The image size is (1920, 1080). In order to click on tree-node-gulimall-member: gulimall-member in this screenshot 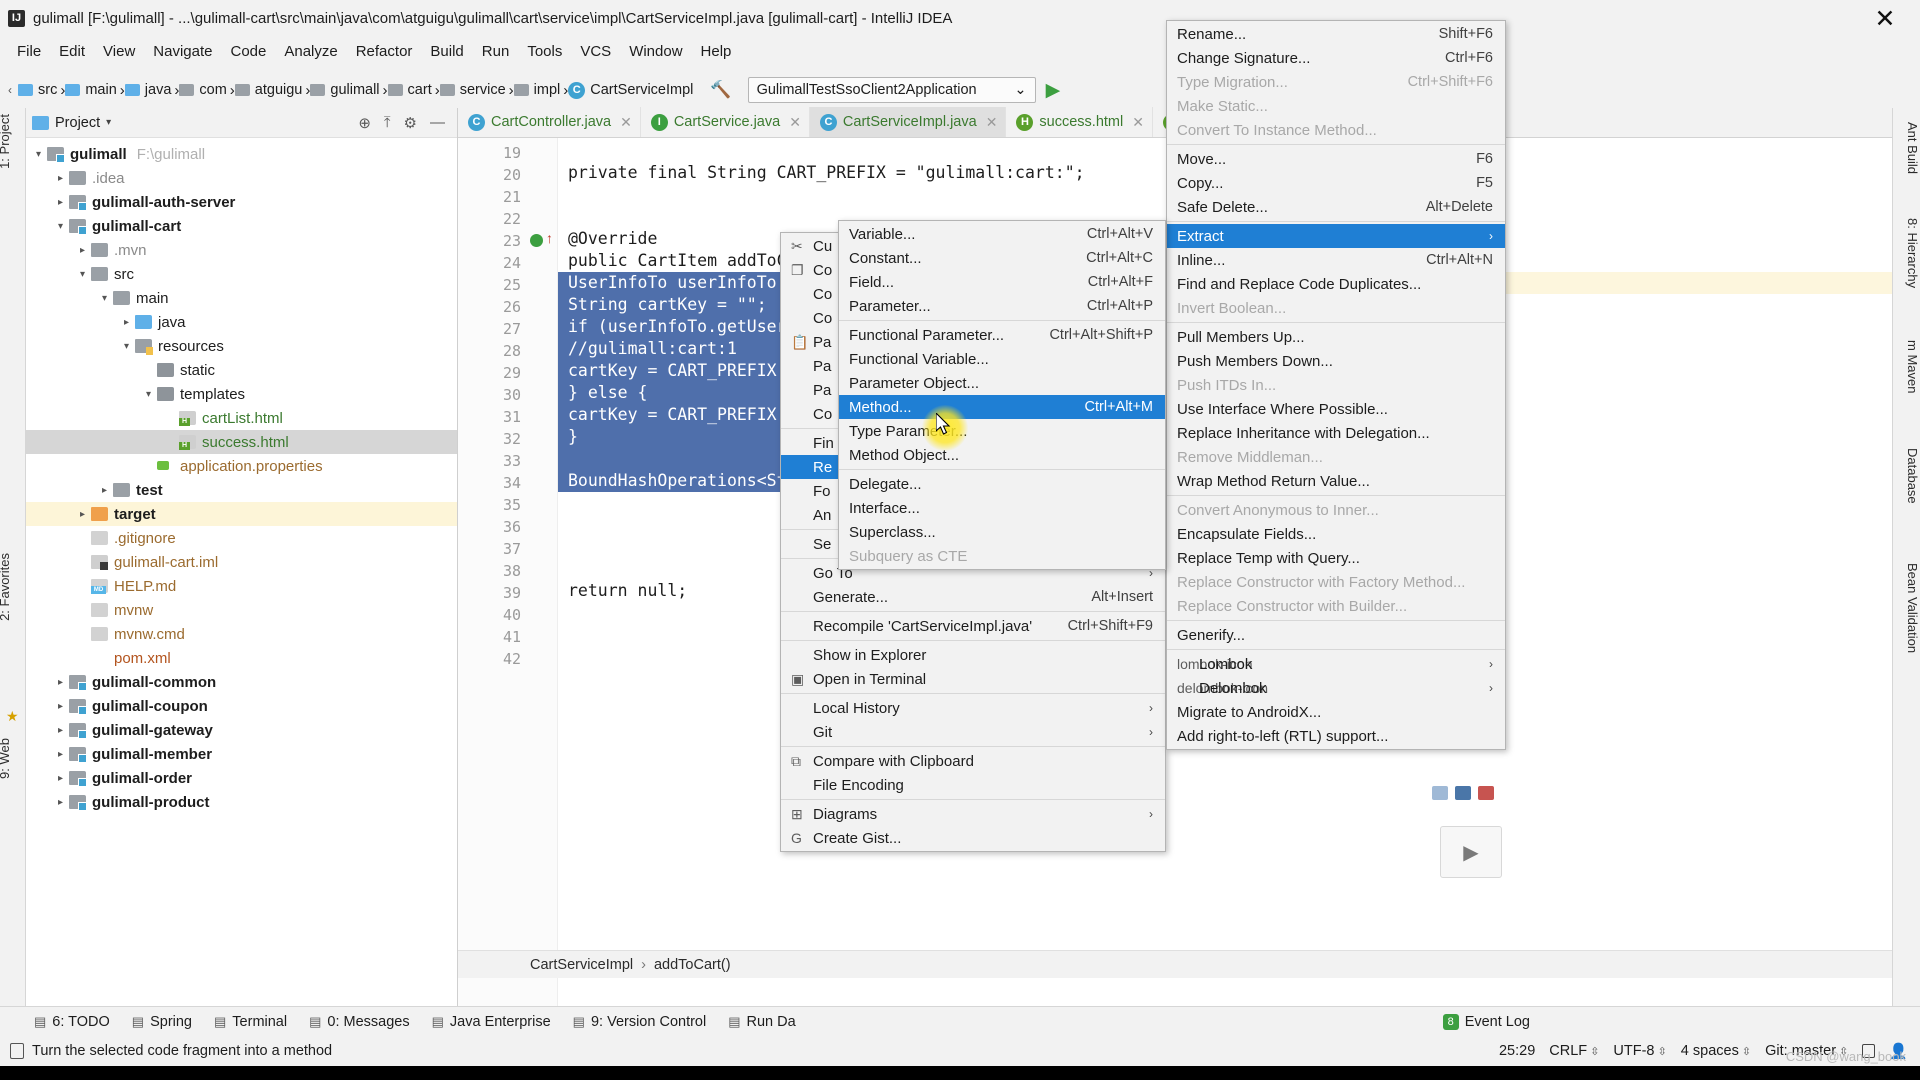, I will do `click(241, 754)`.